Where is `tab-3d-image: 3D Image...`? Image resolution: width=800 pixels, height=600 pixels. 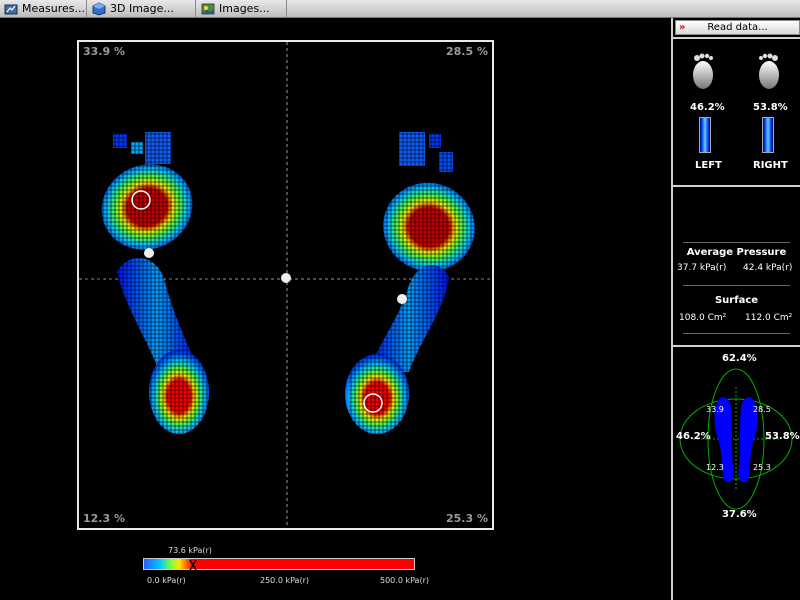
tab-3d-image: 3D Image... is located at coordinates (142, 9).